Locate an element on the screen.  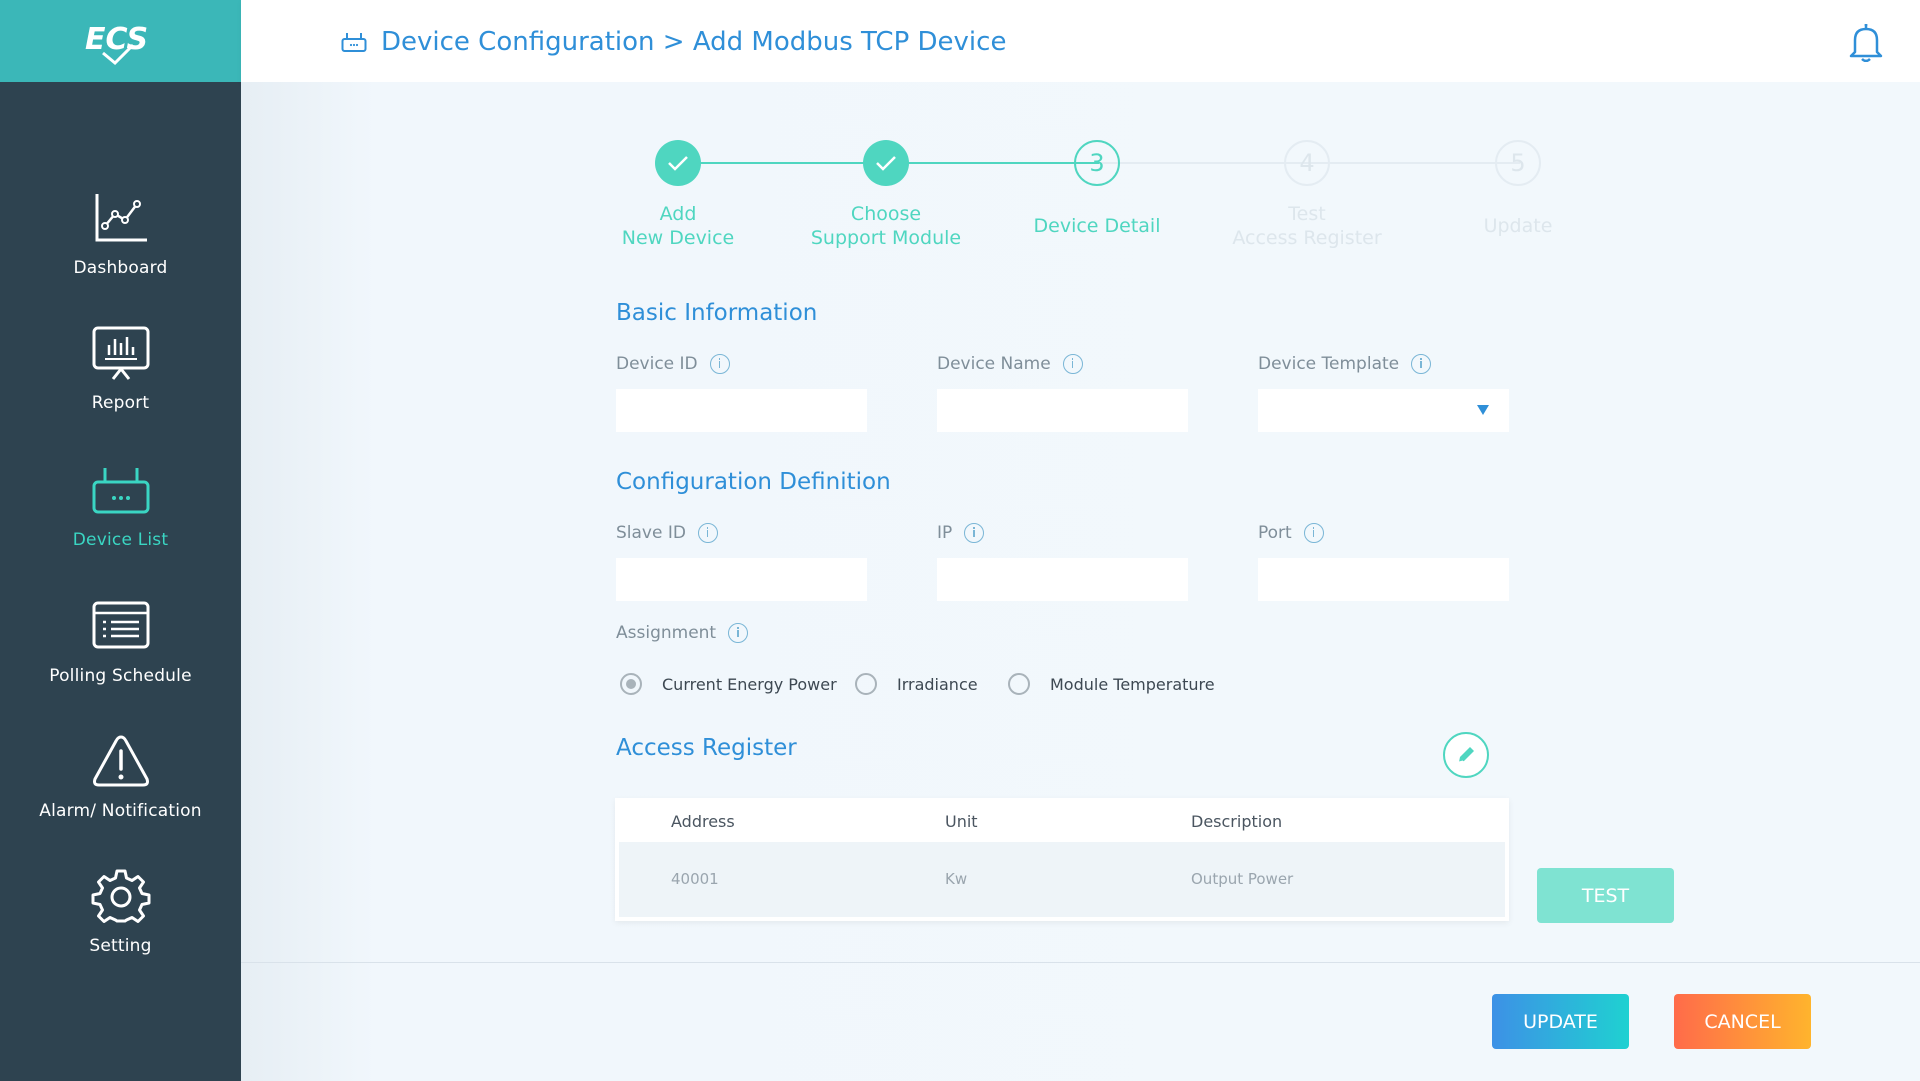
sidebar-item-label: Report is located at coordinates (120, 403).